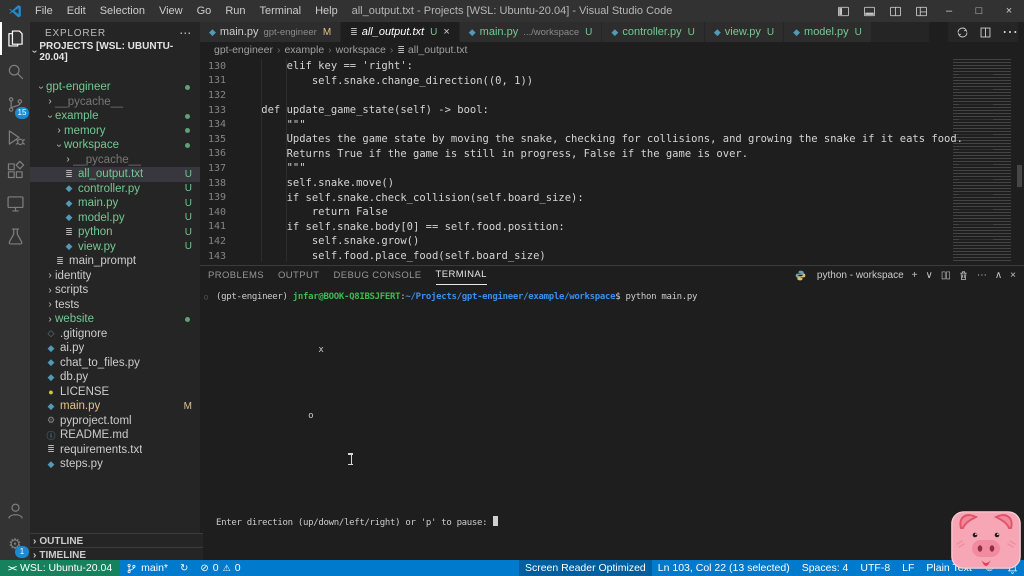 The width and height of the screenshot is (1024, 576). What do you see at coordinates (15, 38) in the screenshot?
I see `explorer-icon` at bounding box center [15, 38].